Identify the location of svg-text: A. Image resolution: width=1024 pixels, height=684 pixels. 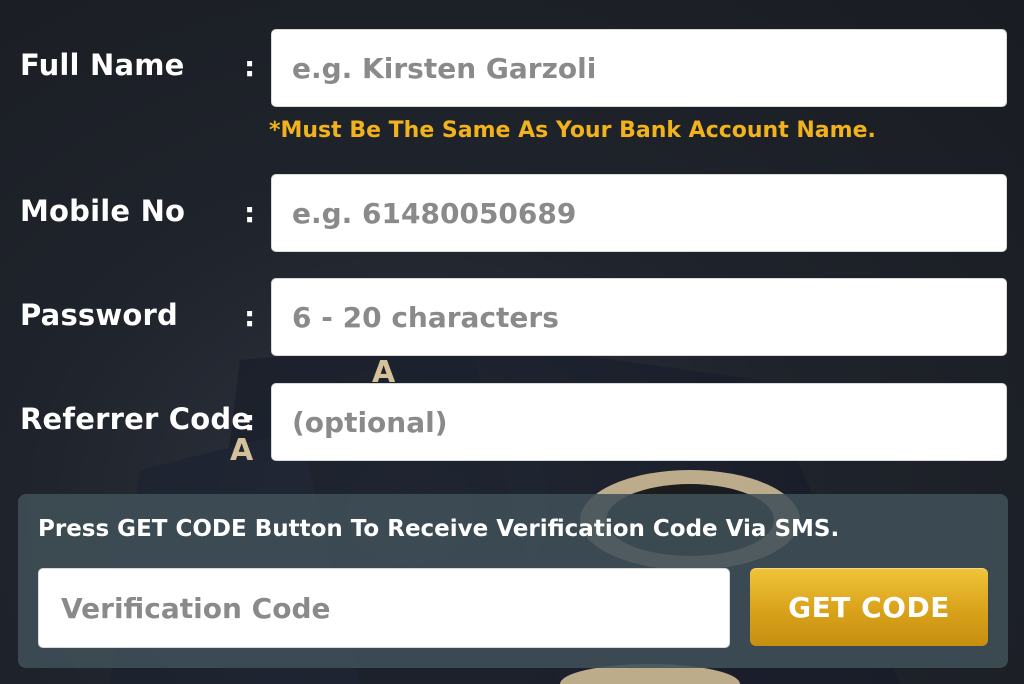
(242, 450).